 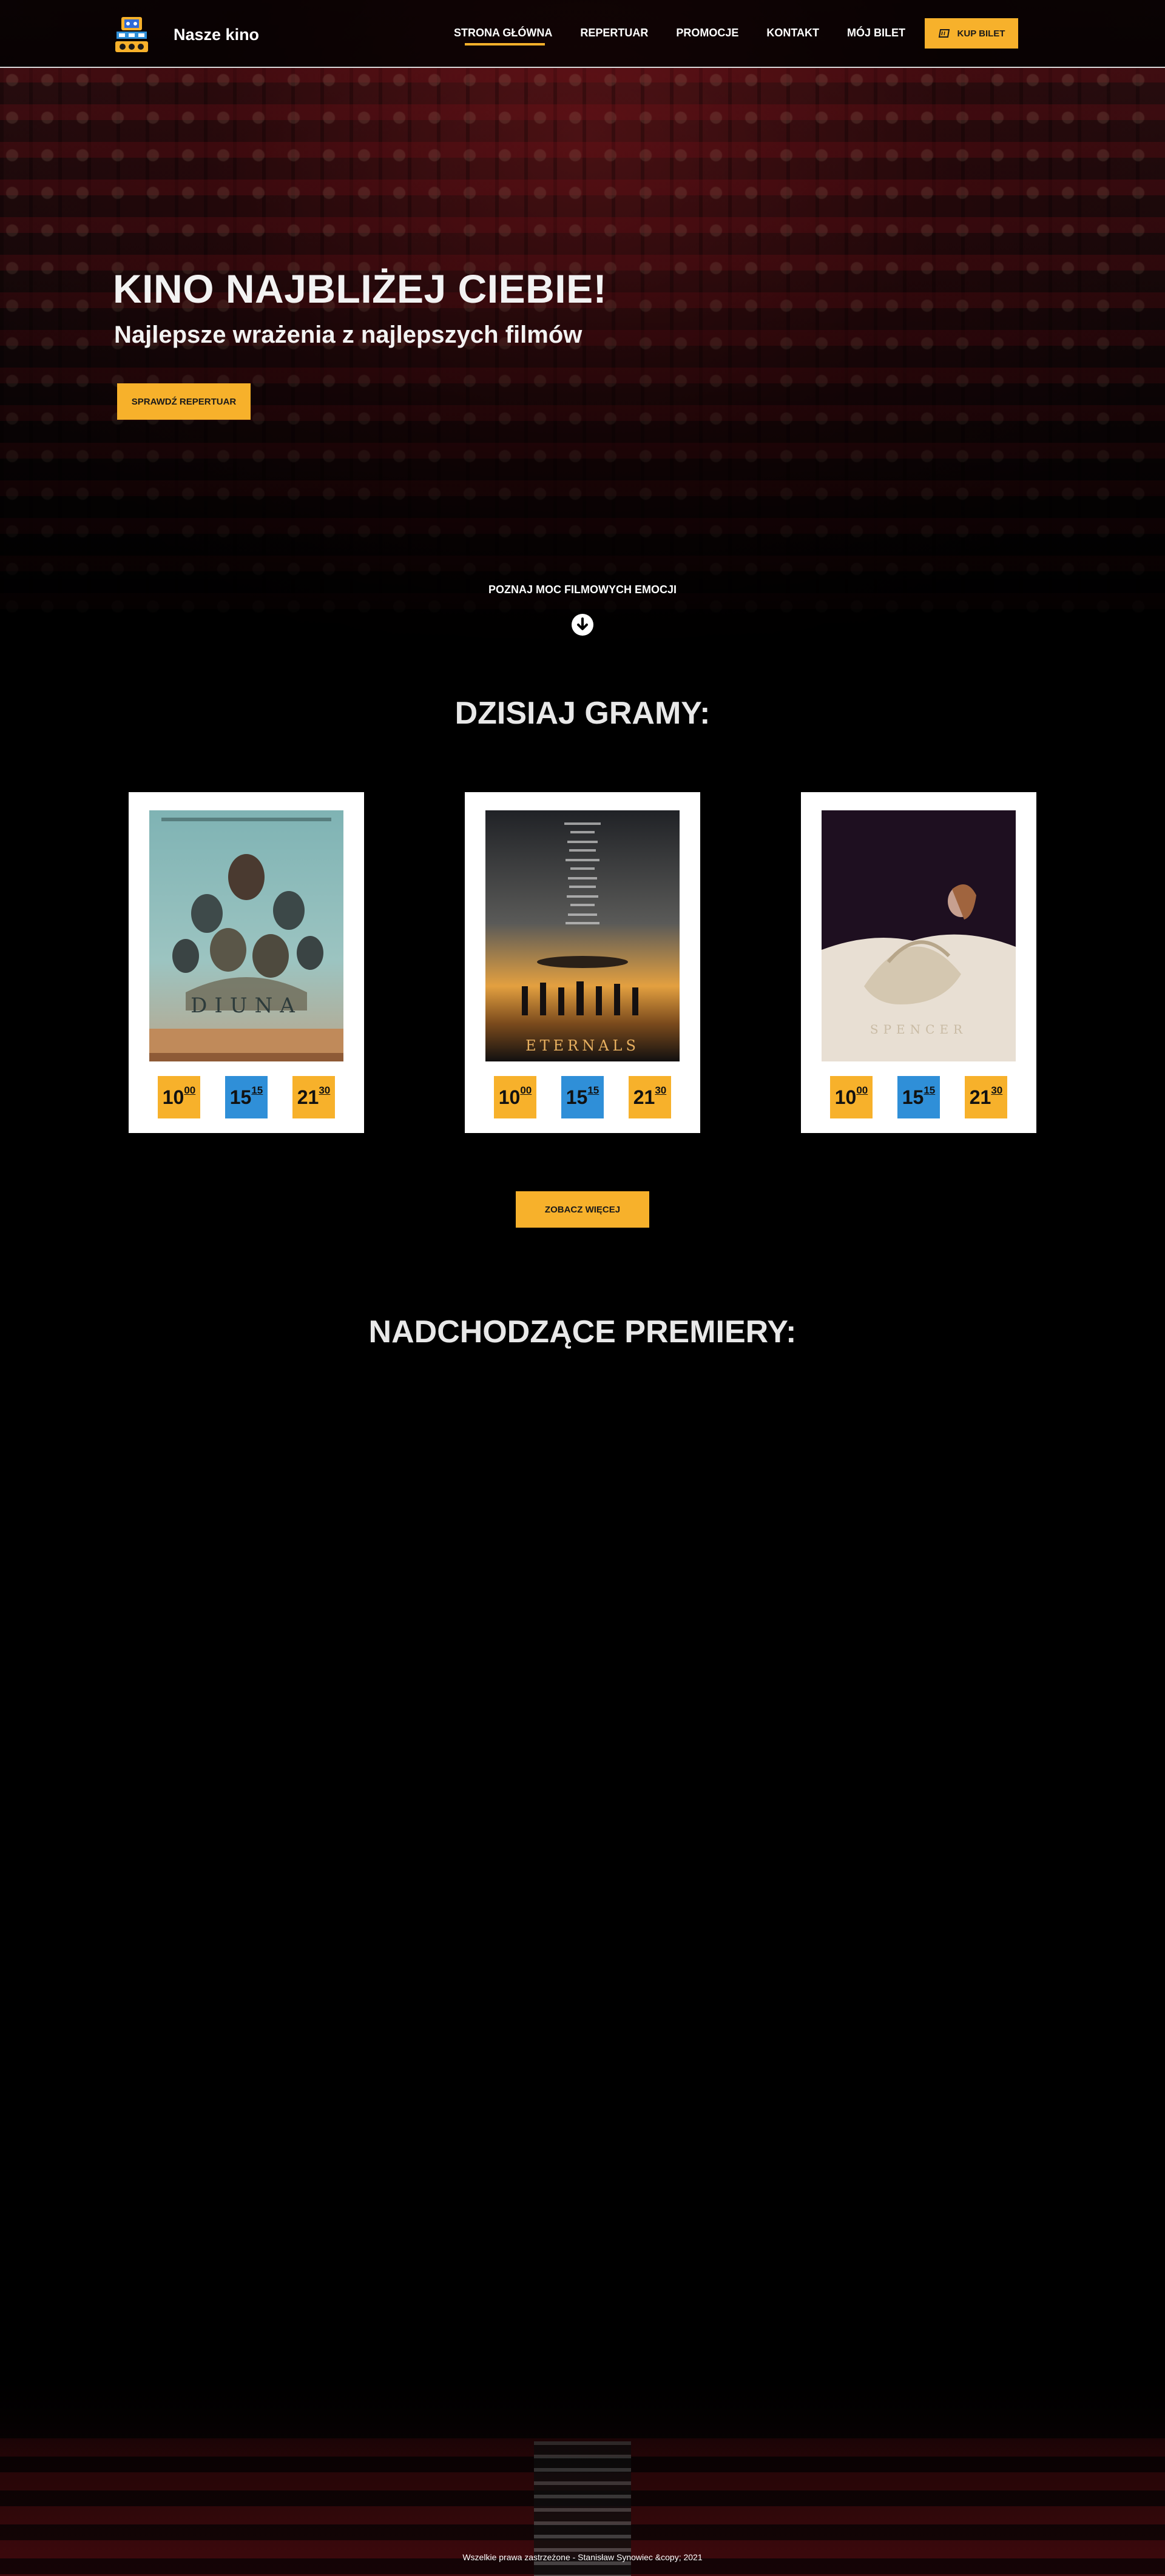 I want to click on movie-poster: ETERNALS, so click(x=582, y=935).